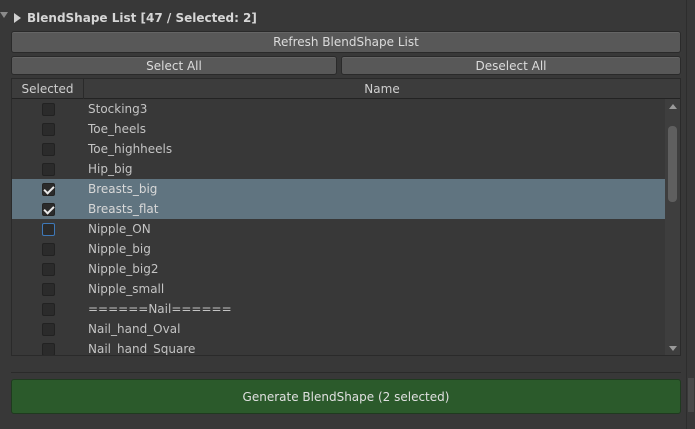  What do you see at coordinates (672, 164) in the screenshot?
I see `scroll-thumb` at bounding box center [672, 164].